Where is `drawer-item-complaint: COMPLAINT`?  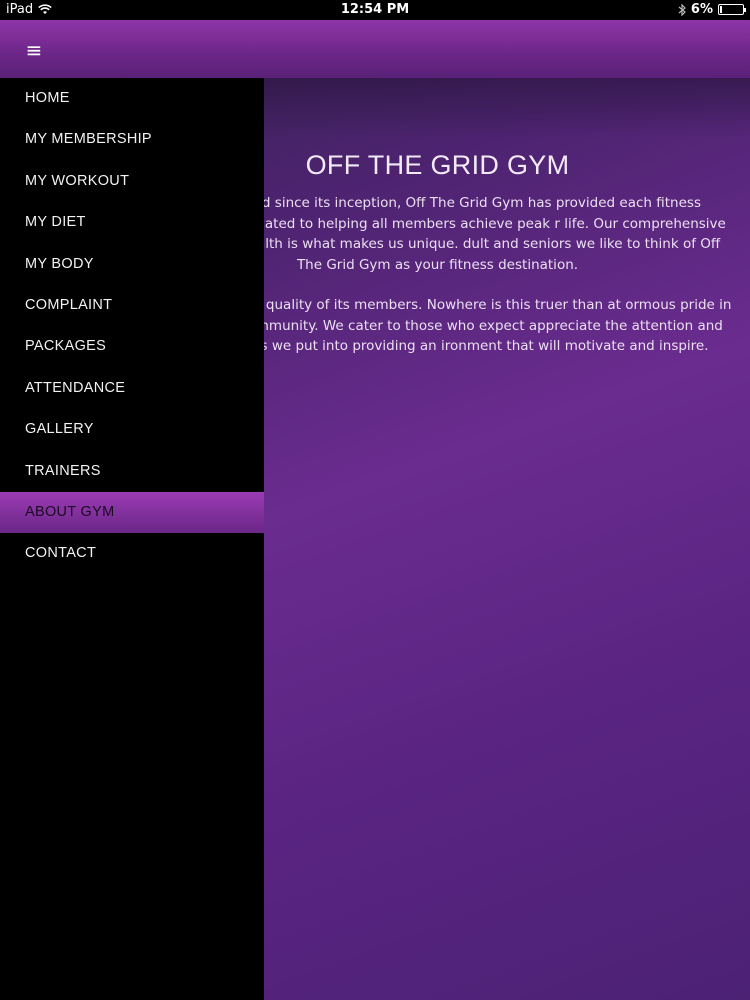
drawer-item-complaint: COMPLAINT is located at coordinates (132, 305).